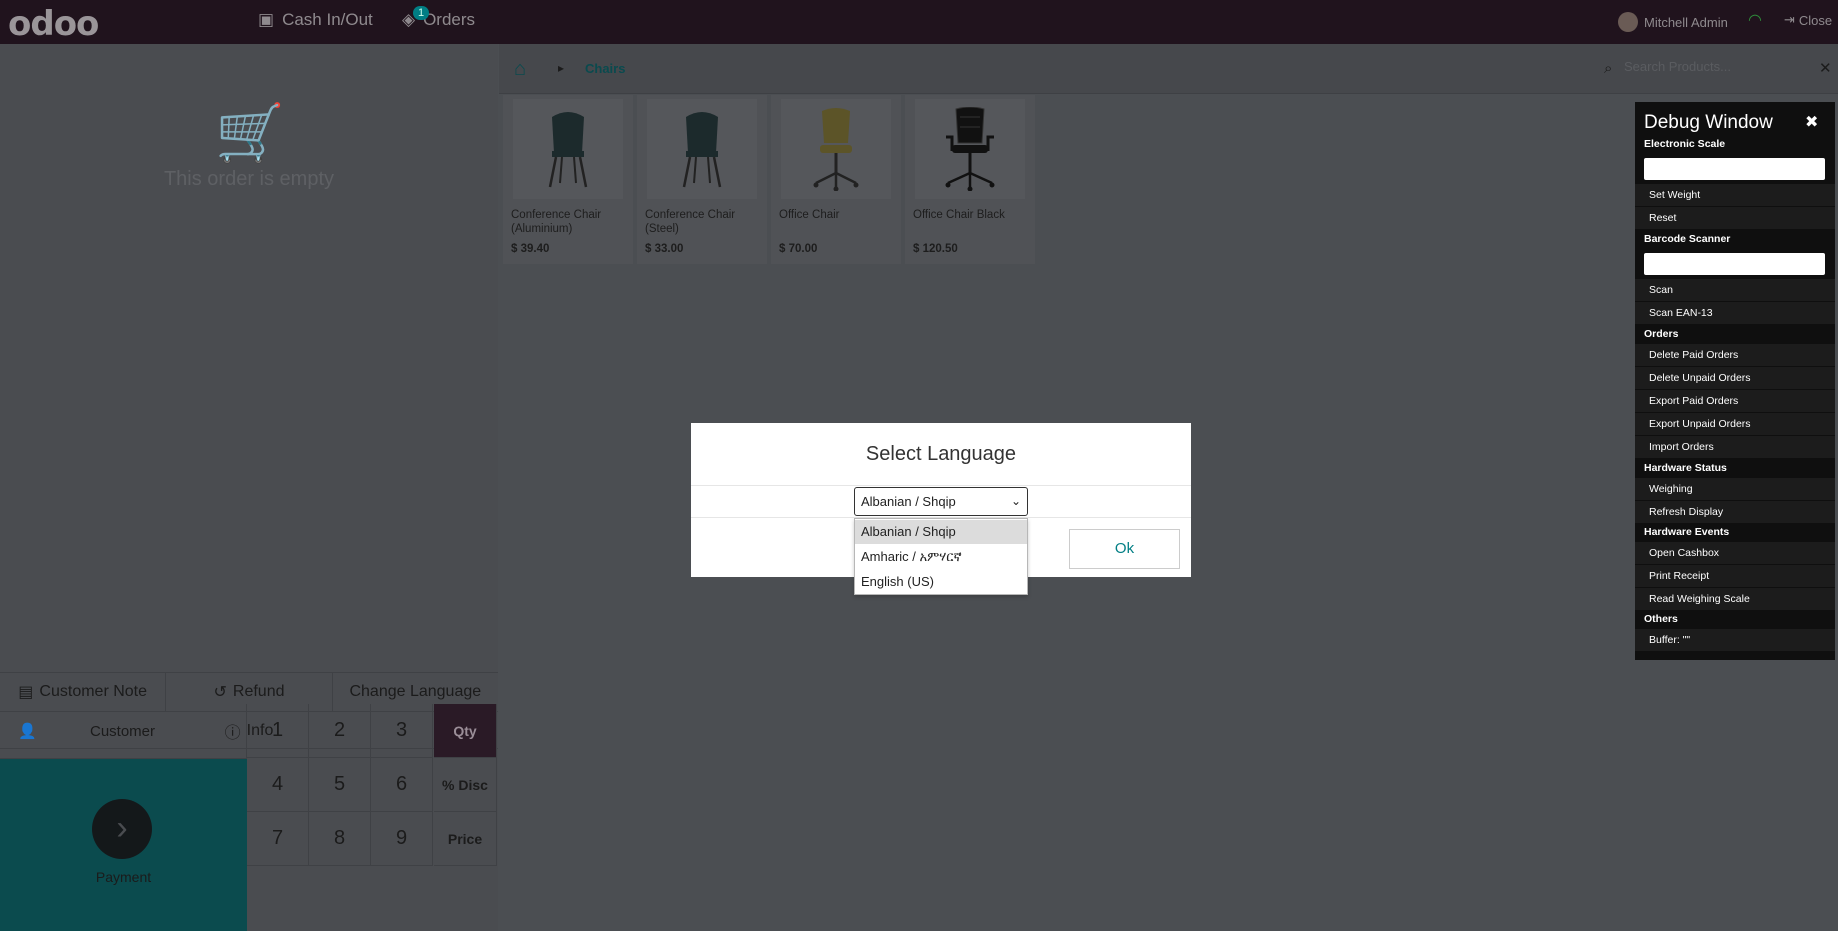 Image resolution: width=1838 pixels, height=931 pixels. I want to click on language-option-albanian: Albanian / Shqip, so click(941, 532).